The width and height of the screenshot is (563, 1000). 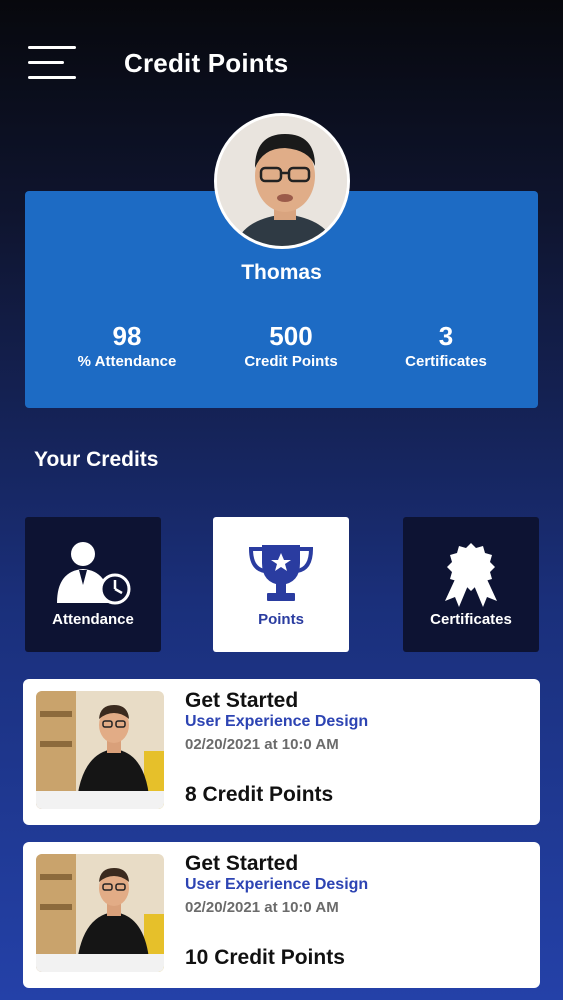 I want to click on stat-credit-points: 500 Credit Points, so click(x=291, y=345).